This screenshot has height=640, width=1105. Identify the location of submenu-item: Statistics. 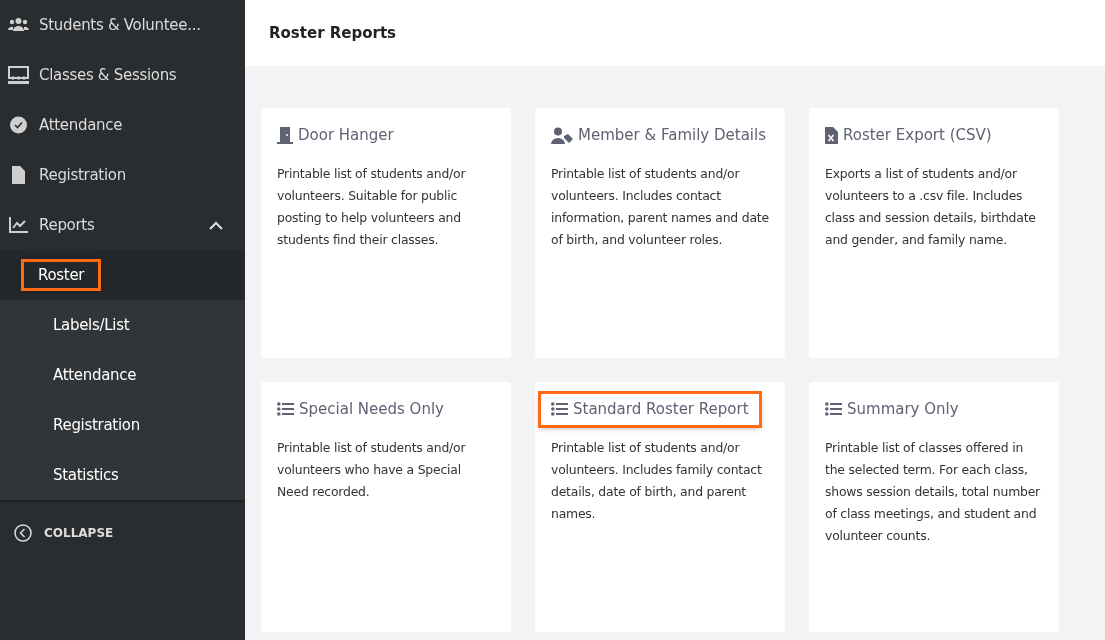
(86, 475).